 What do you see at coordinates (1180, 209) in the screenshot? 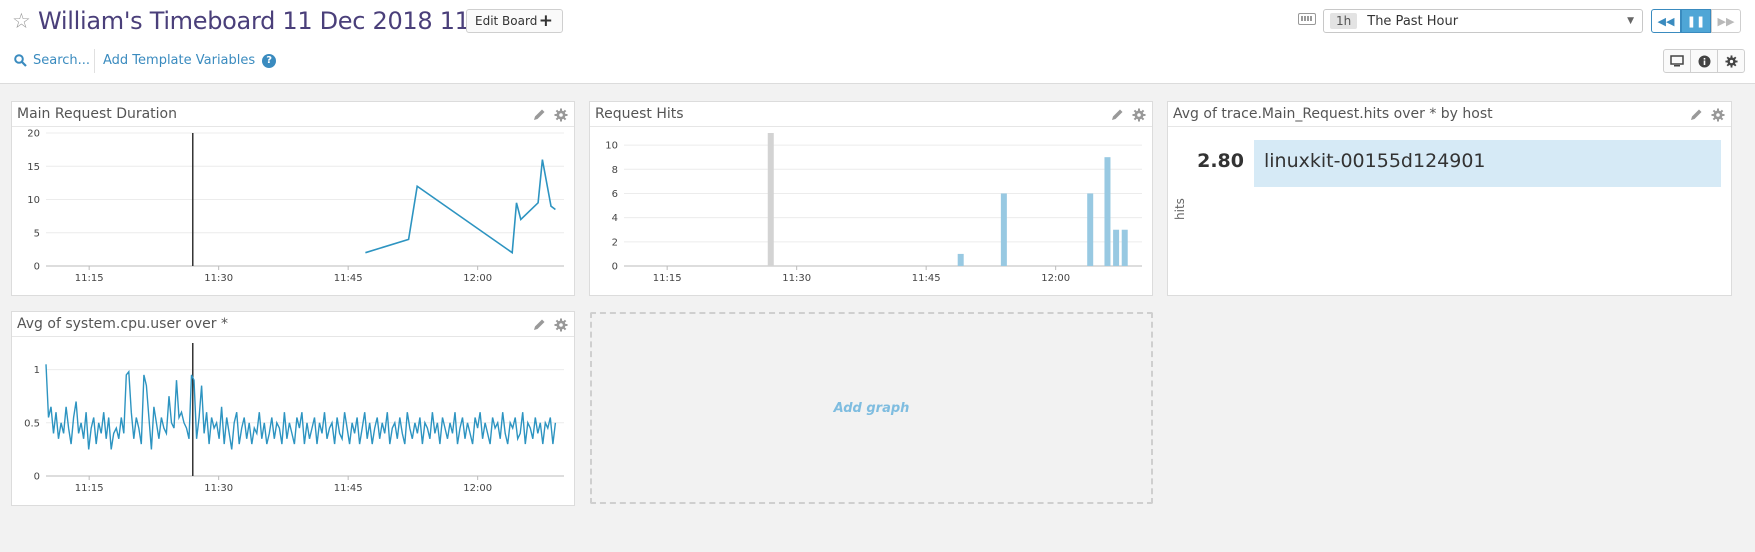
I see `toplist-axis-label: hits` at bounding box center [1180, 209].